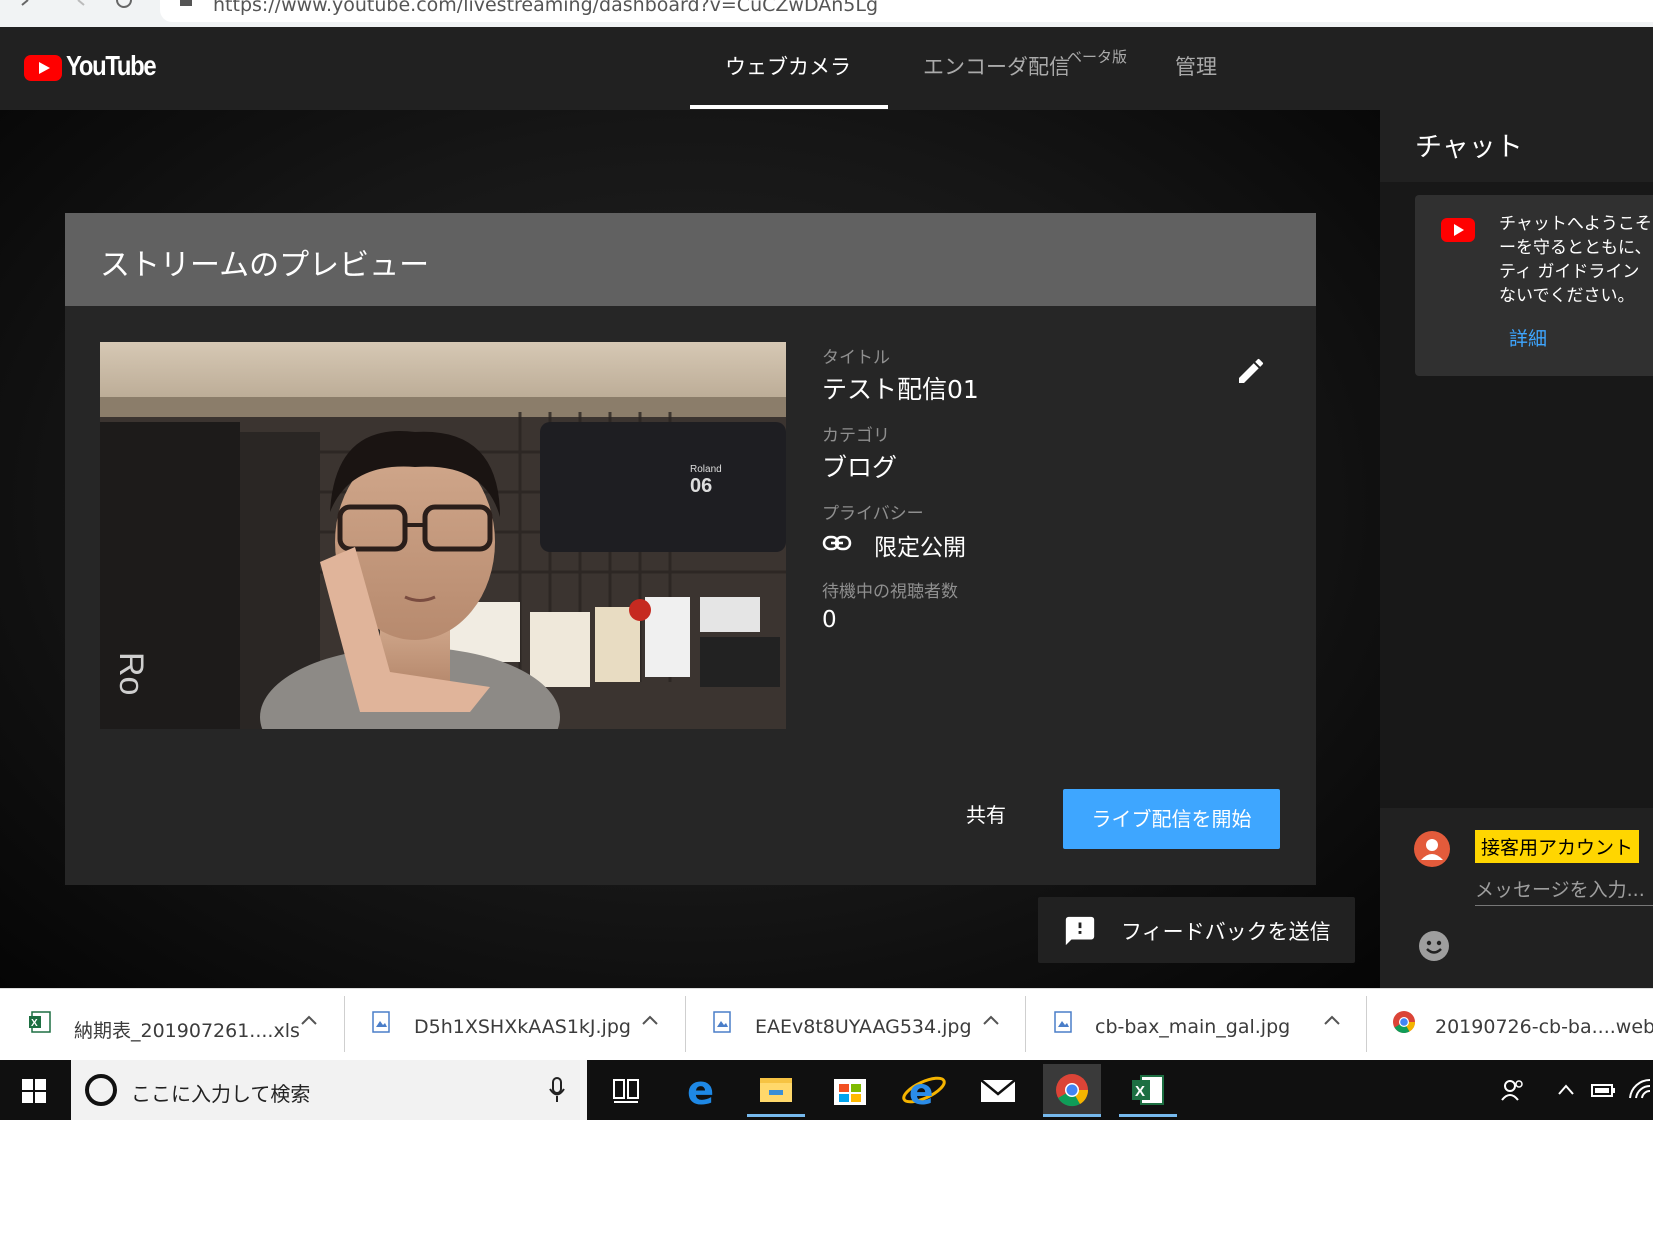 Image resolution: width=1653 pixels, height=1241 pixels. I want to click on reload-icon, so click(124, 4).